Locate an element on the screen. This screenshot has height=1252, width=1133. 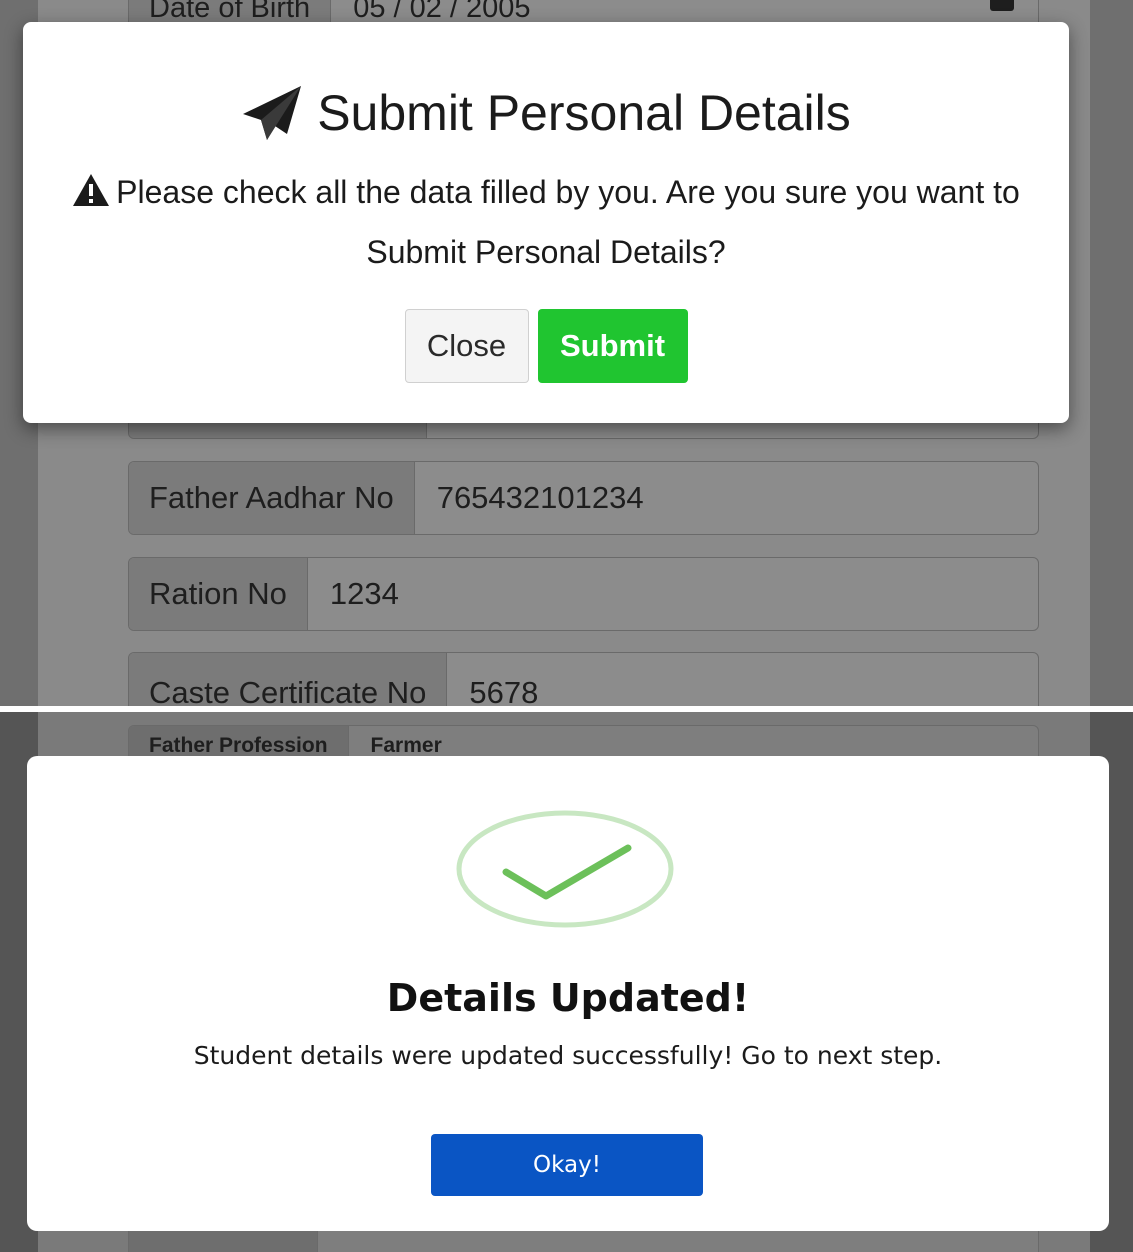
okay-button: Okay! is located at coordinates (567, 1165).